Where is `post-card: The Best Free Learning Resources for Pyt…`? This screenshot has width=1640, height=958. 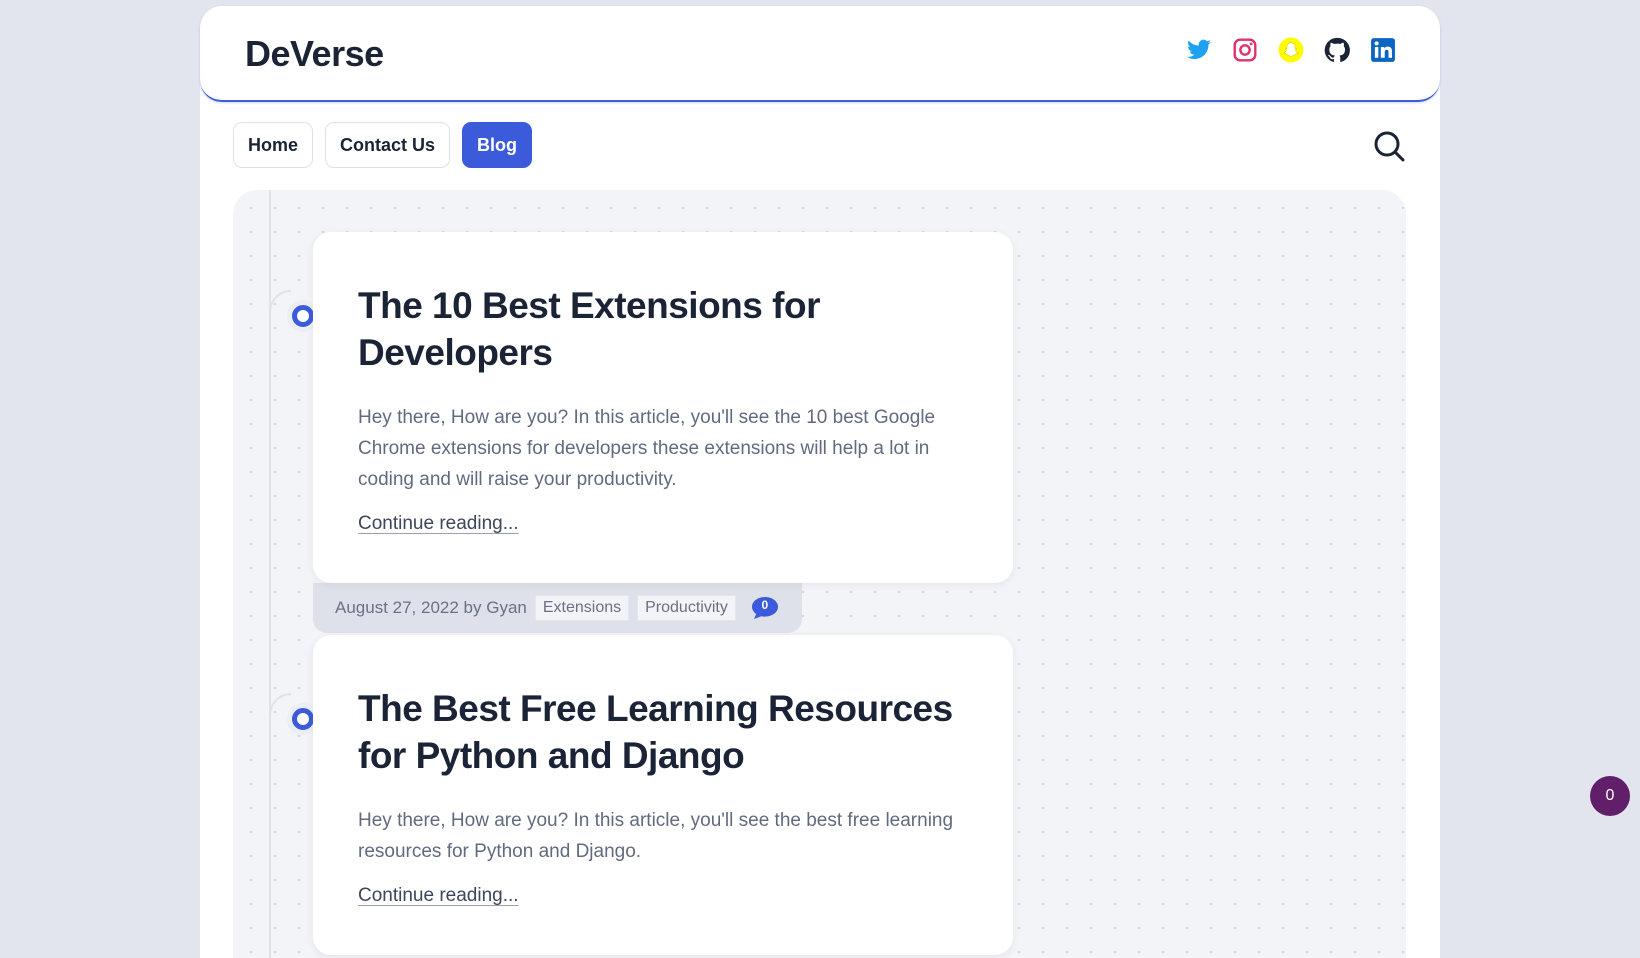 post-card: The Best Free Learning Resources for Pyt… is located at coordinates (663, 795).